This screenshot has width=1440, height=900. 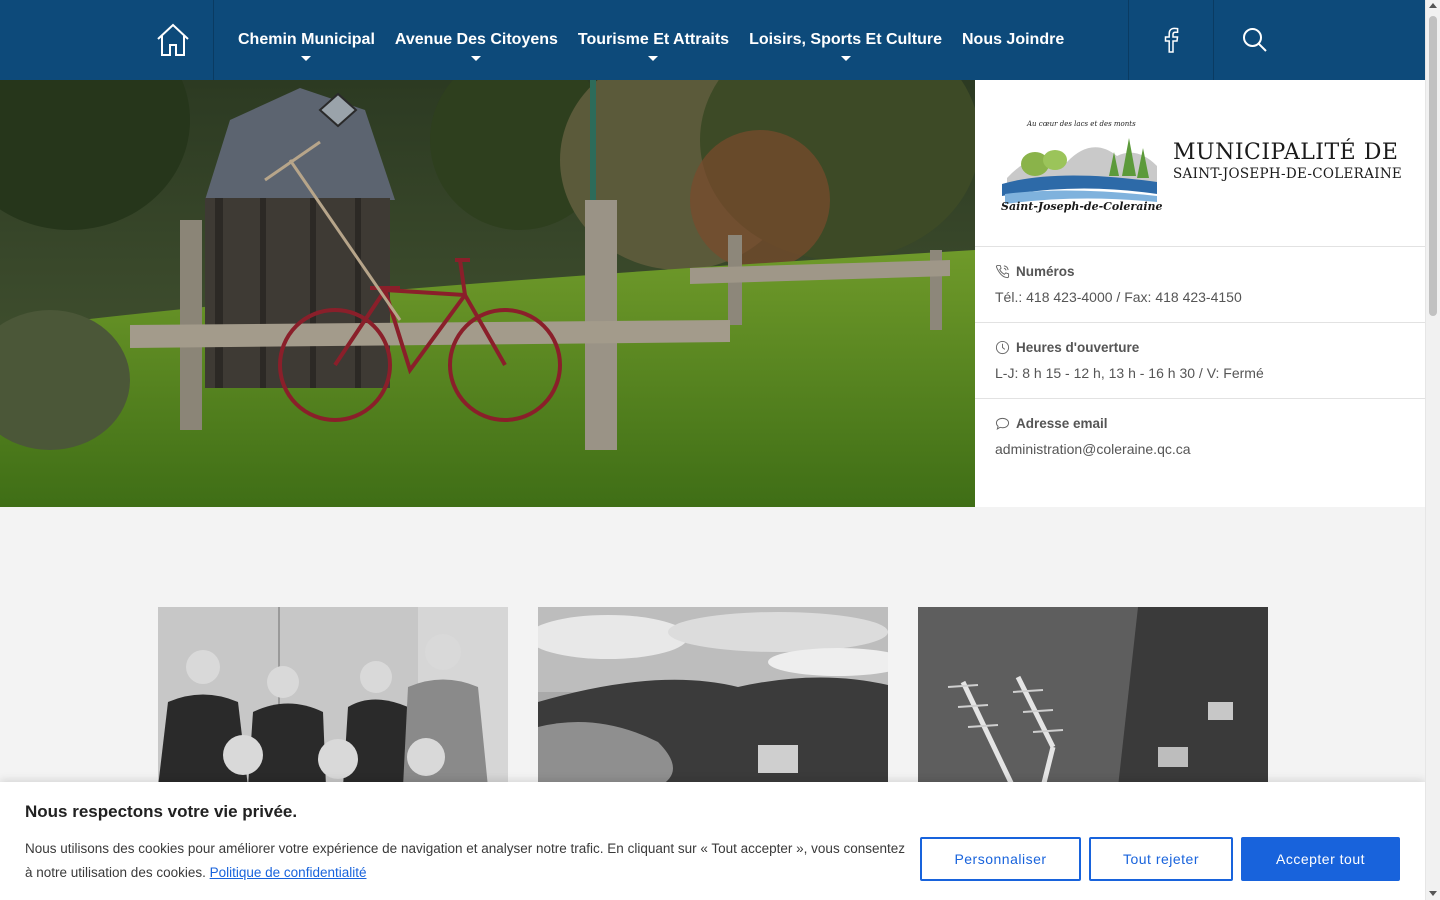 What do you see at coordinates (1210, 271) in the screenshot?
I see `phone-heading-row: Numéros` at bounding box center [1210, 271].